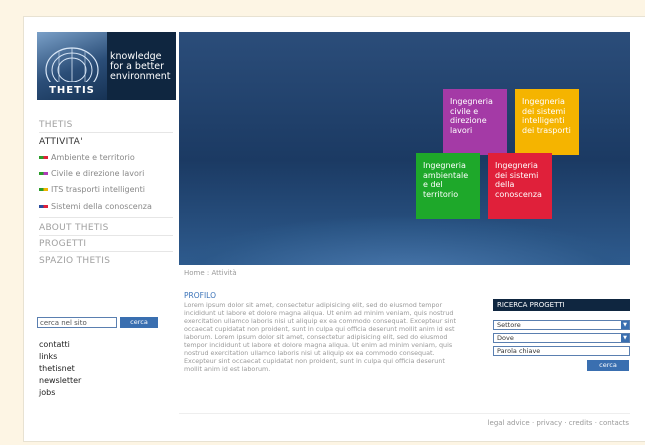  I want to click on keyword-input: Parola chiave, so click(561, 351).